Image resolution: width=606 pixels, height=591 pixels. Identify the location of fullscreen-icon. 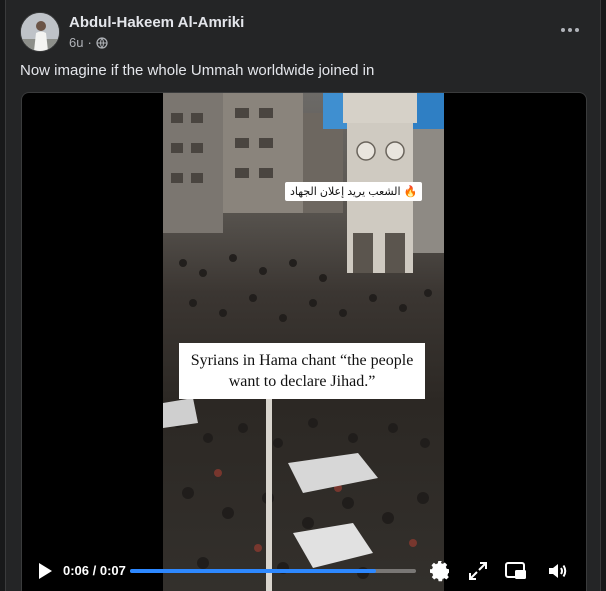
(478, 571).